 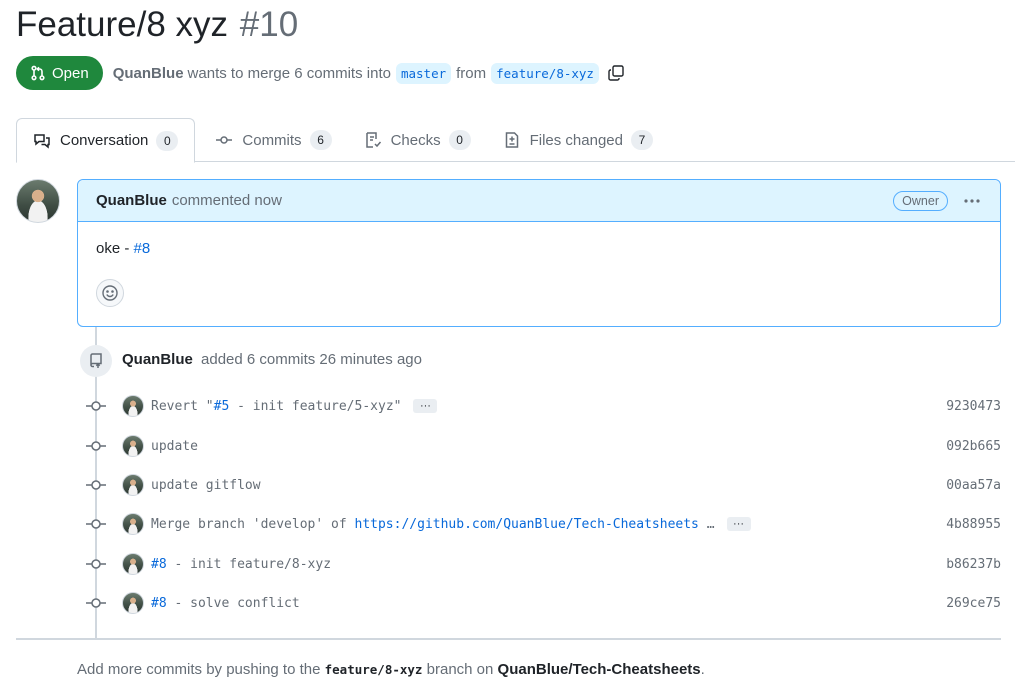 What do you see at coordinates (616, 73) in the screenshot?
I see `copy-icon` at bounding box center [616, 73].